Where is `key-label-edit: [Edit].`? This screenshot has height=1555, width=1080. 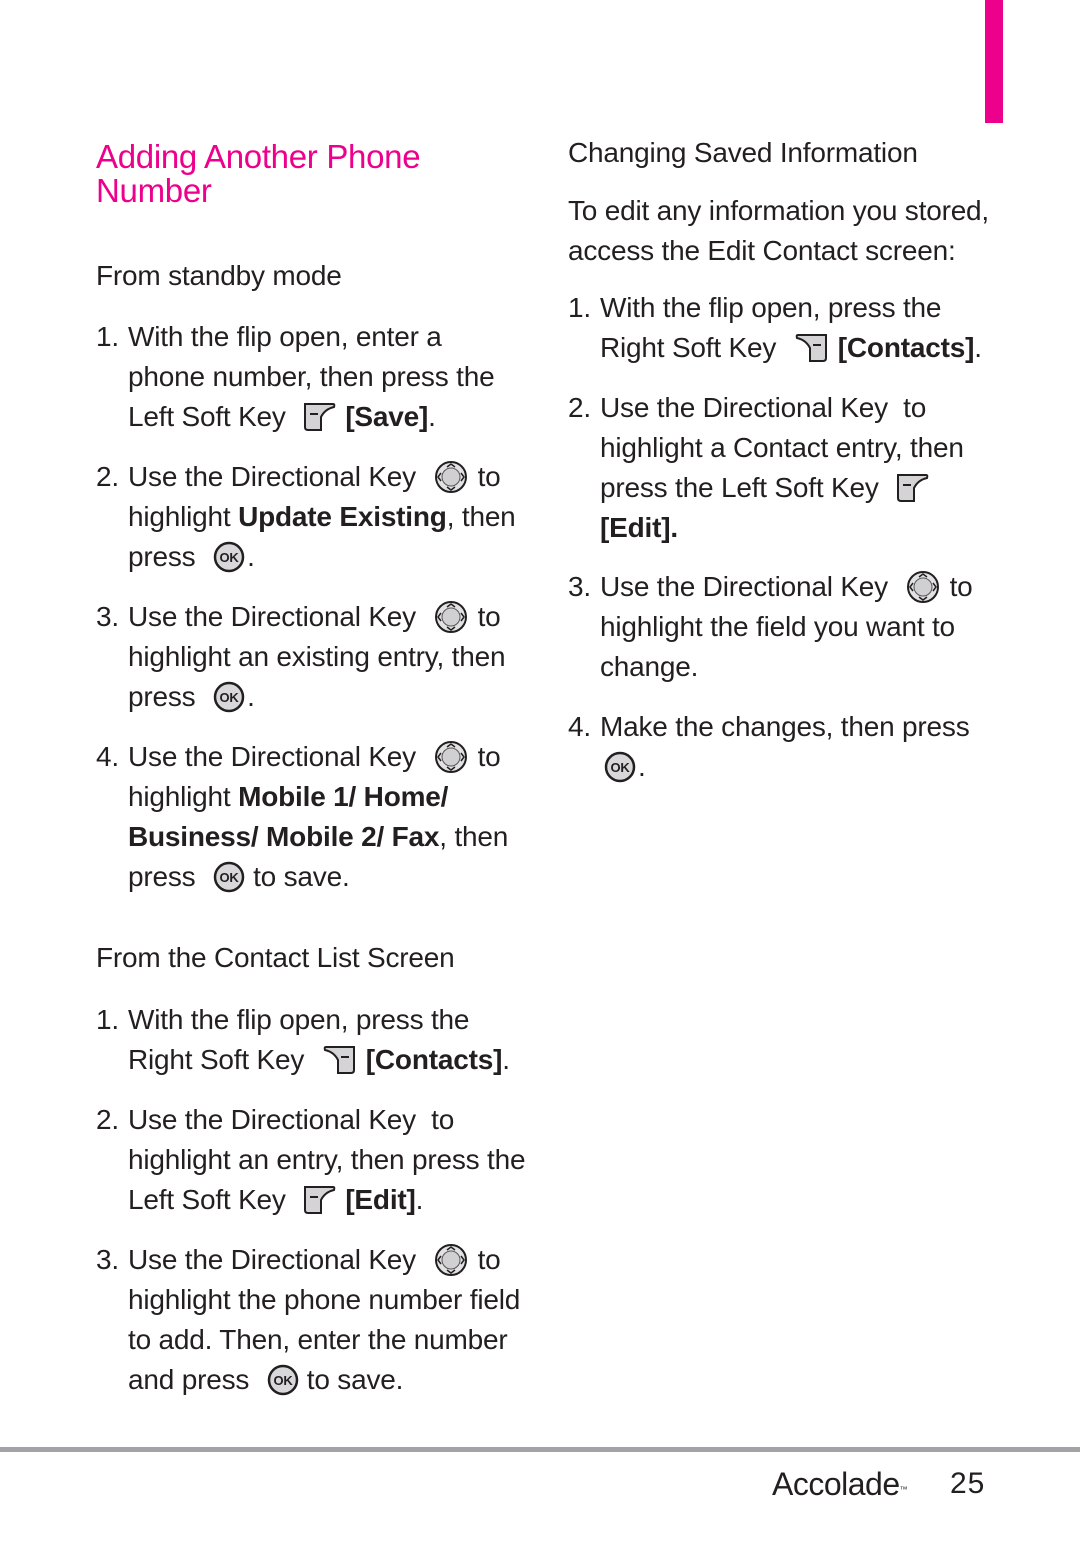 key-label-edit: [Edit]. is located at coordinates (639, 527).